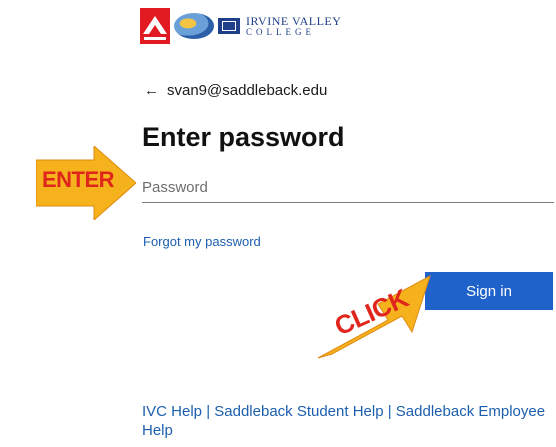 The height and width of the screenshot is (447, 556). Describe the element at coordinates (348, 187) in the screenshot. I see `password-field` at that location.